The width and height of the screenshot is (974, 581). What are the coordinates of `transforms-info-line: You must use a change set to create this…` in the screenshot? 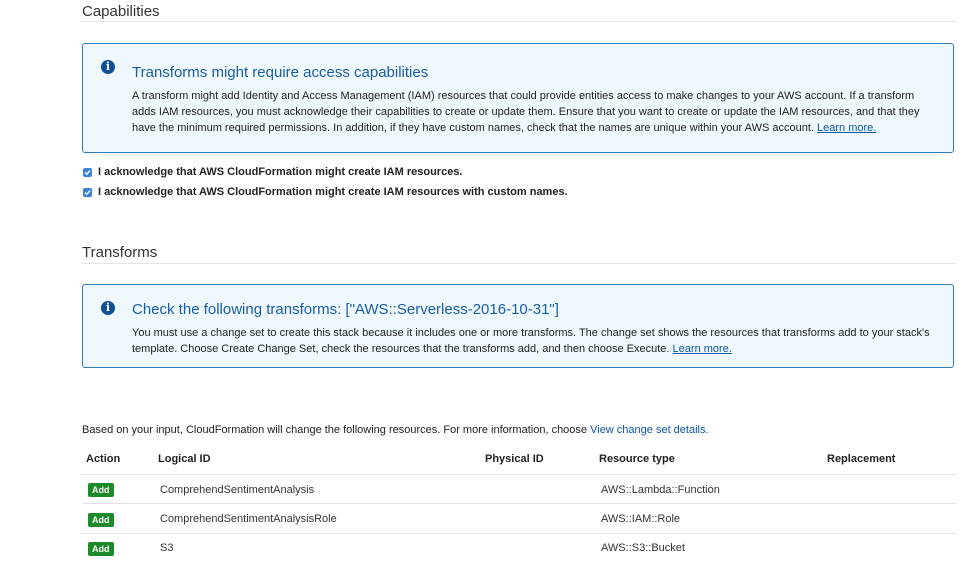 It's located at (531, 333).